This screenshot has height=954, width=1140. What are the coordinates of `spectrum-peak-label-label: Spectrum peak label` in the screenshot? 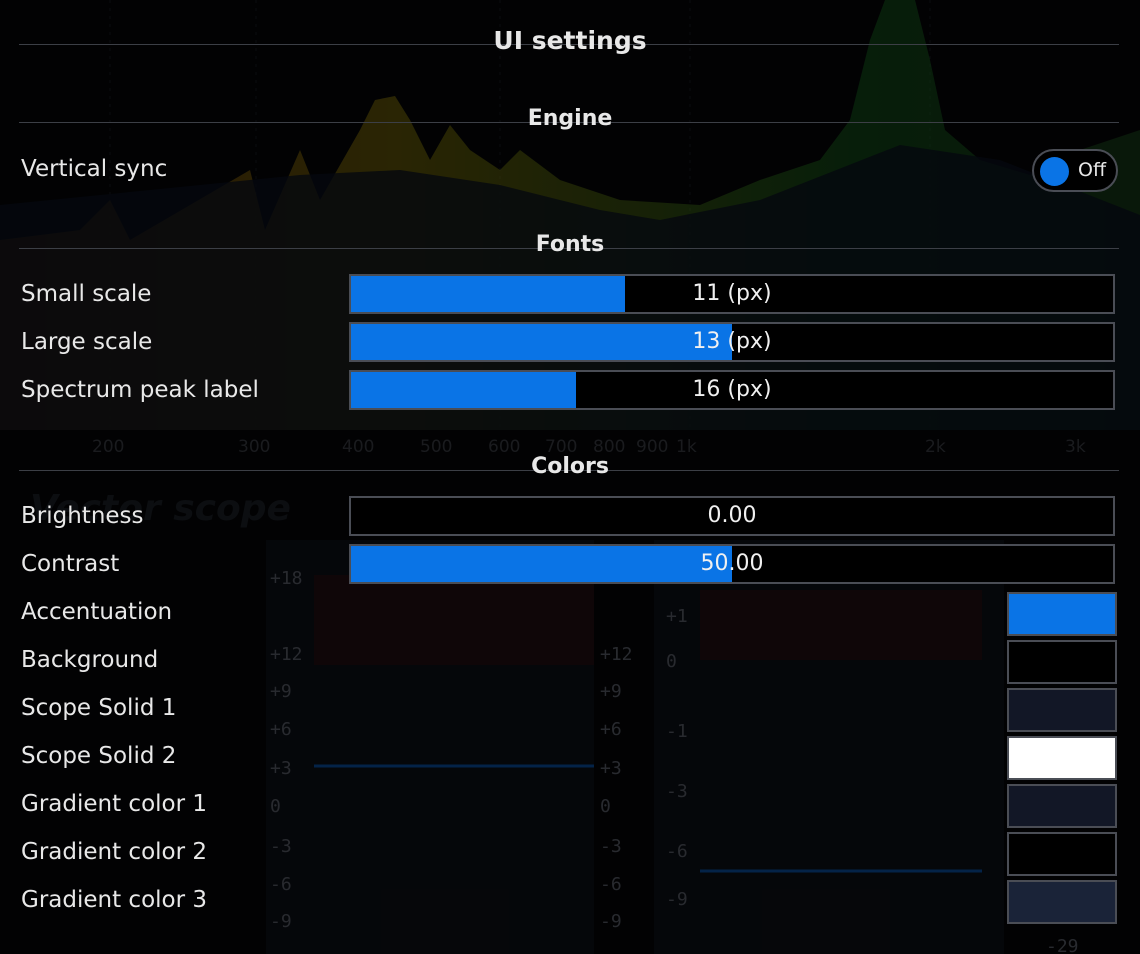 It's located at (140, 390).